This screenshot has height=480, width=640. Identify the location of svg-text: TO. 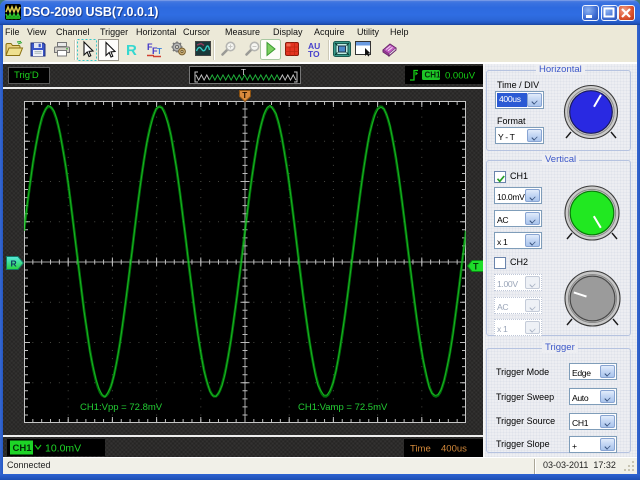
(314, 54).